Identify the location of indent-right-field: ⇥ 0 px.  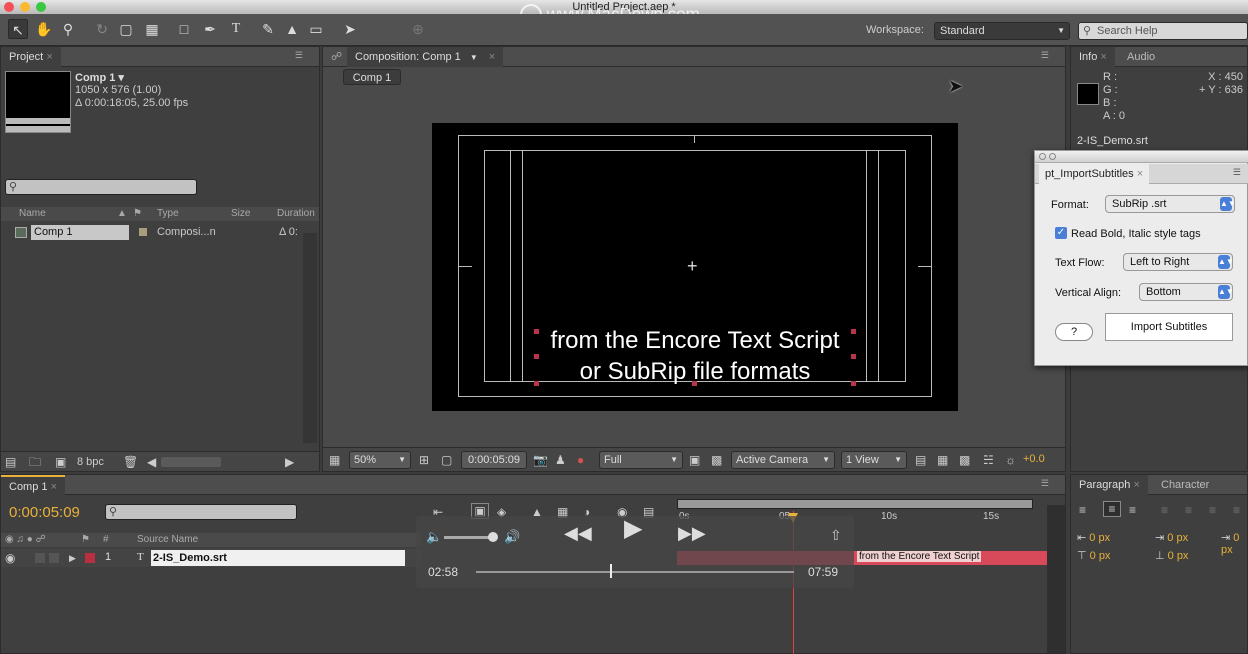
(1171, 537).